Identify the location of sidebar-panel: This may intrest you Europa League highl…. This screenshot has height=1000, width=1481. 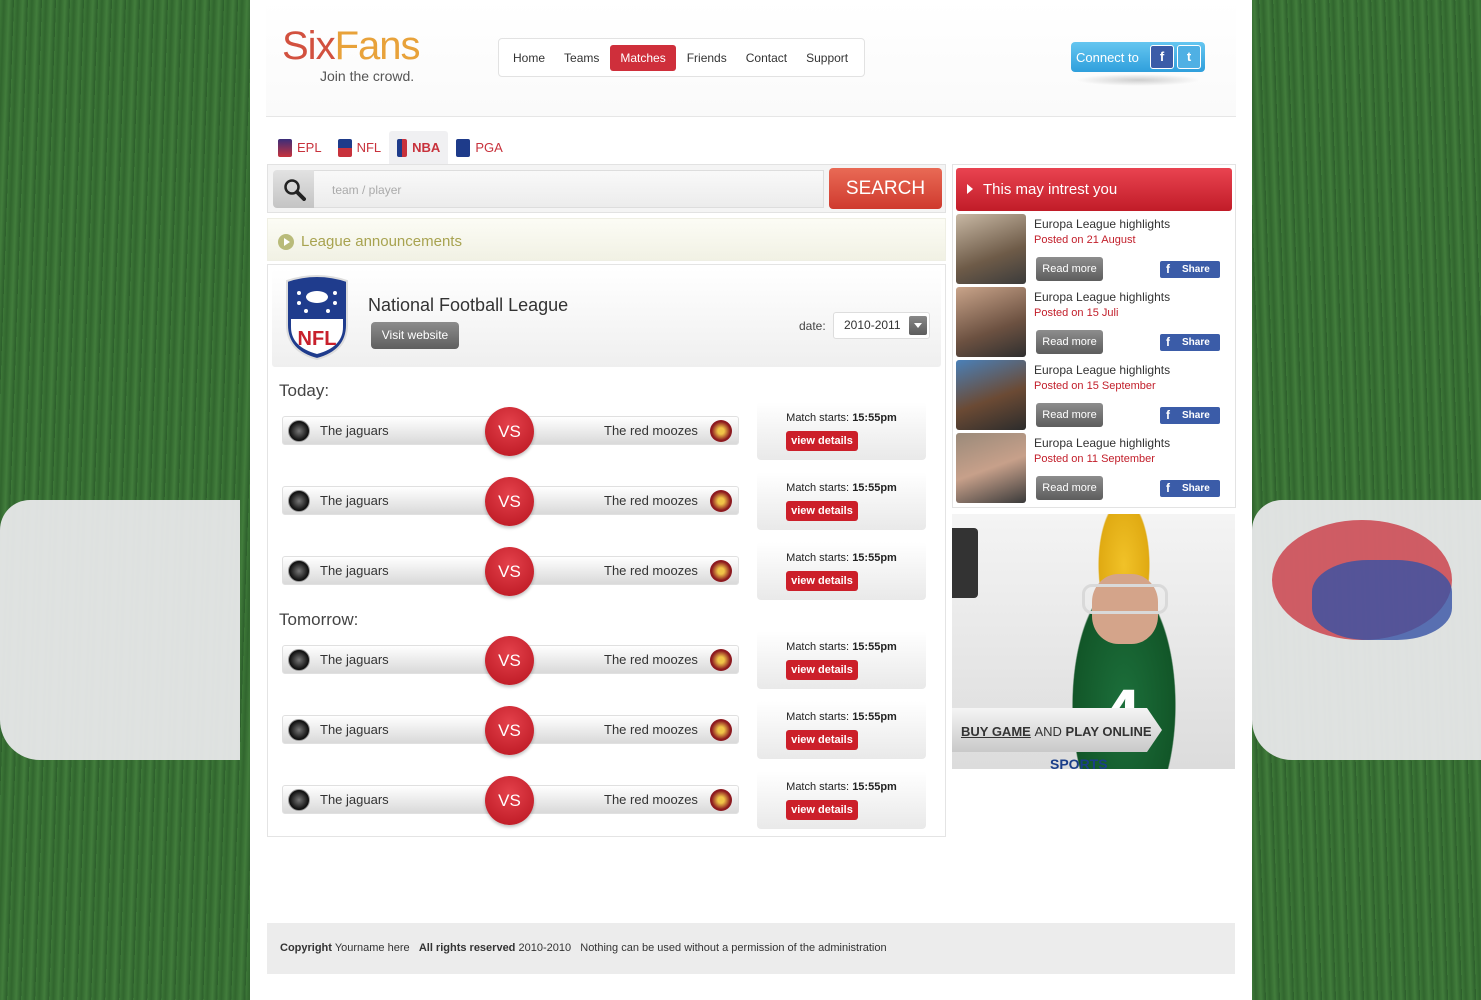
(1094, 336).